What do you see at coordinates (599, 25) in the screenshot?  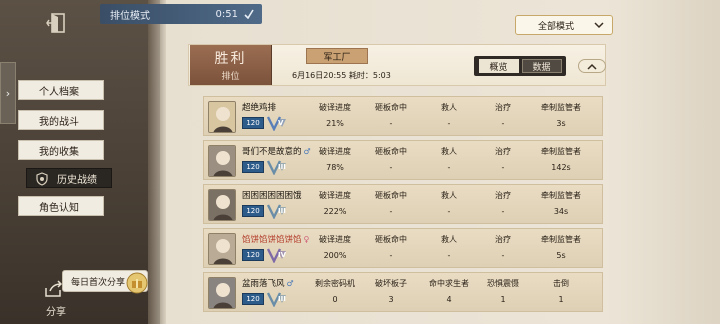 I see `chevron-down-icon` at bounding box center [599, 25].